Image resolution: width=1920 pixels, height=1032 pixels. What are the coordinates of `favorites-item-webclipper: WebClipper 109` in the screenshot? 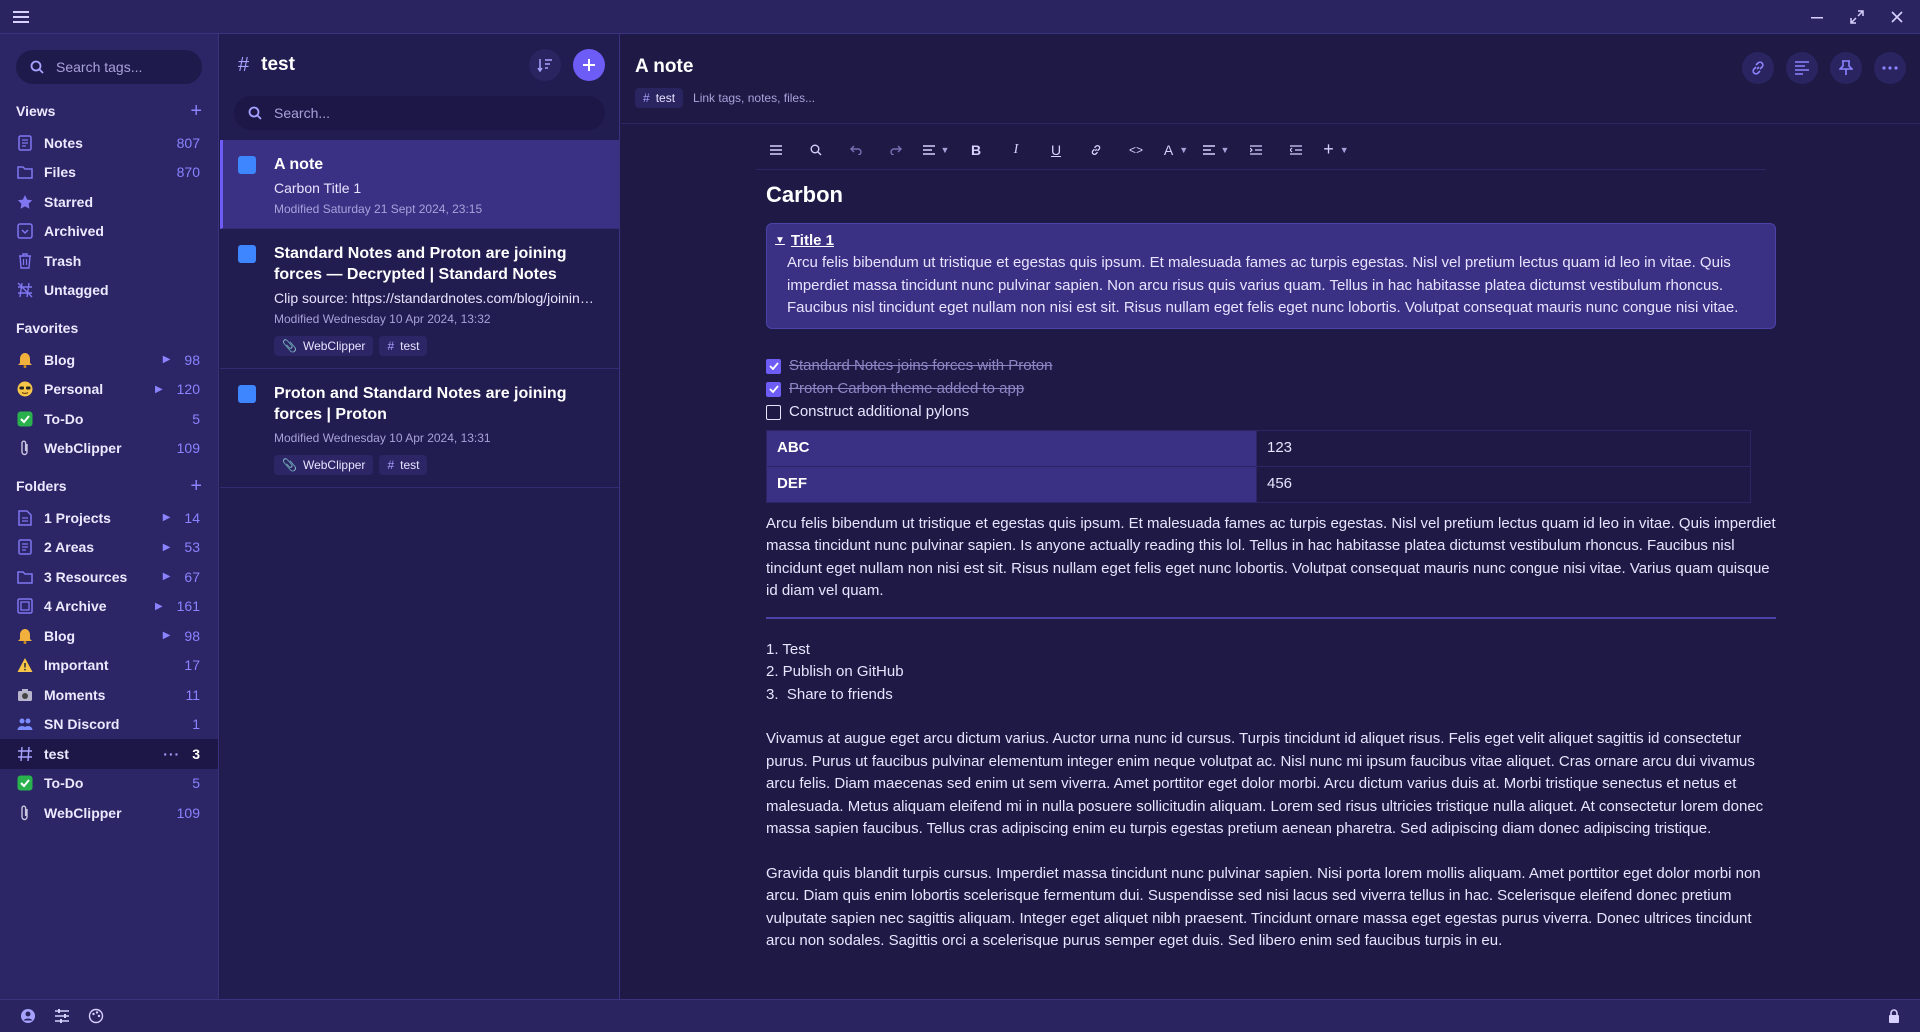 It's located at (109, 449).